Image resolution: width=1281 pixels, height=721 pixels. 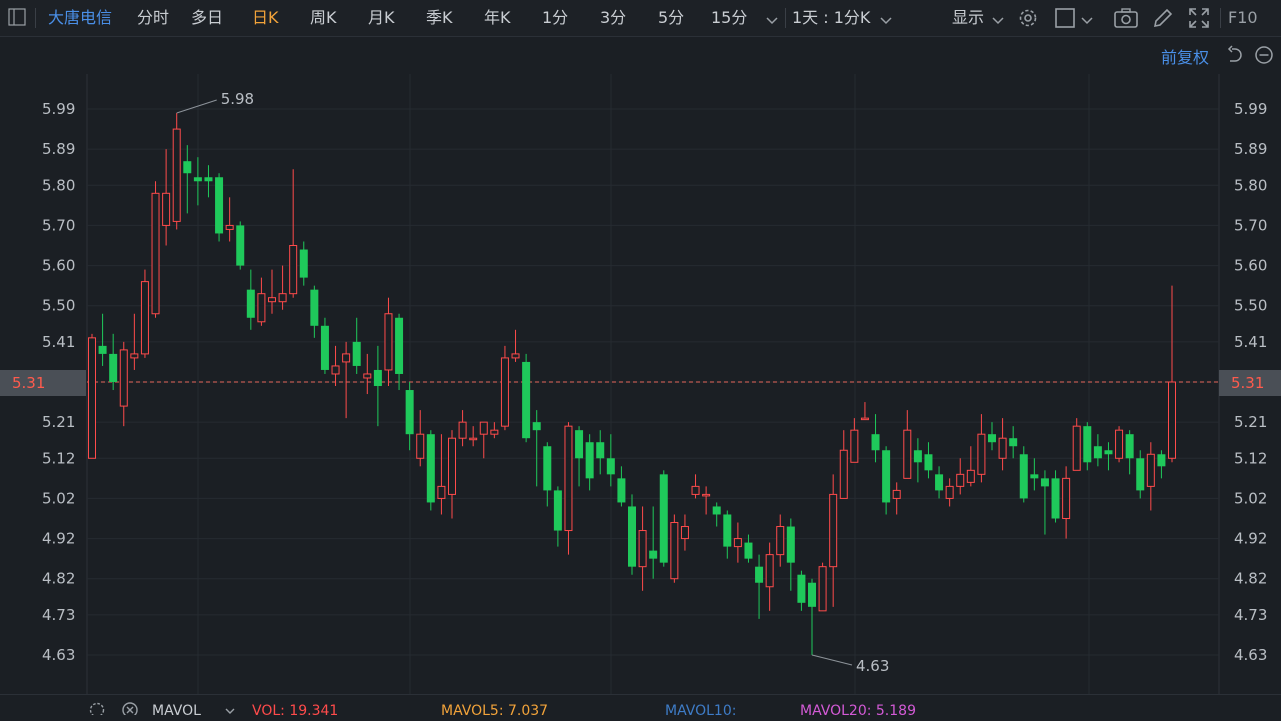 What do you see at coordinates (265, 18) in the screenshot?
I see `tab-daily-k: 日K` at bounding box center [265, 18].